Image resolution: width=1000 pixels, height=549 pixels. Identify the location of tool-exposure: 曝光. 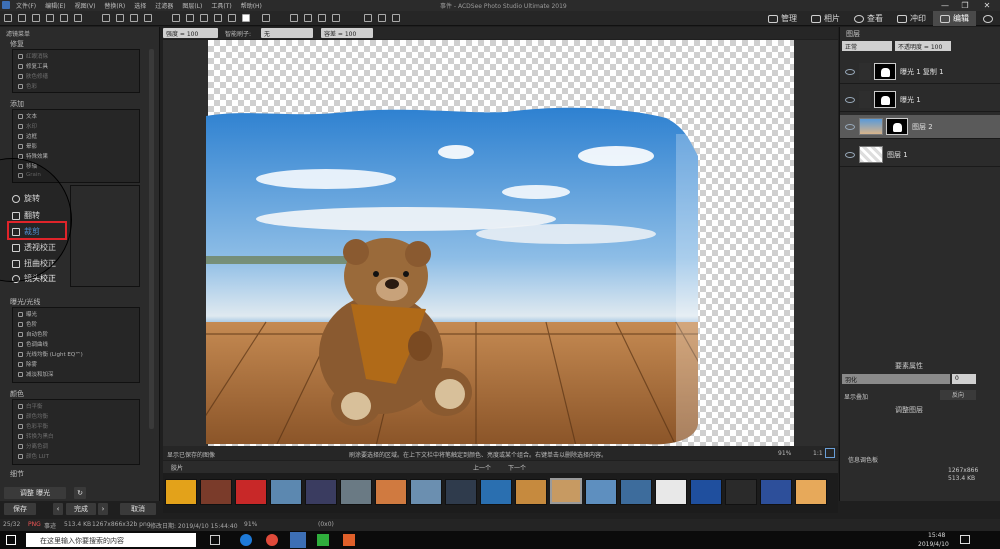
(27, 314).